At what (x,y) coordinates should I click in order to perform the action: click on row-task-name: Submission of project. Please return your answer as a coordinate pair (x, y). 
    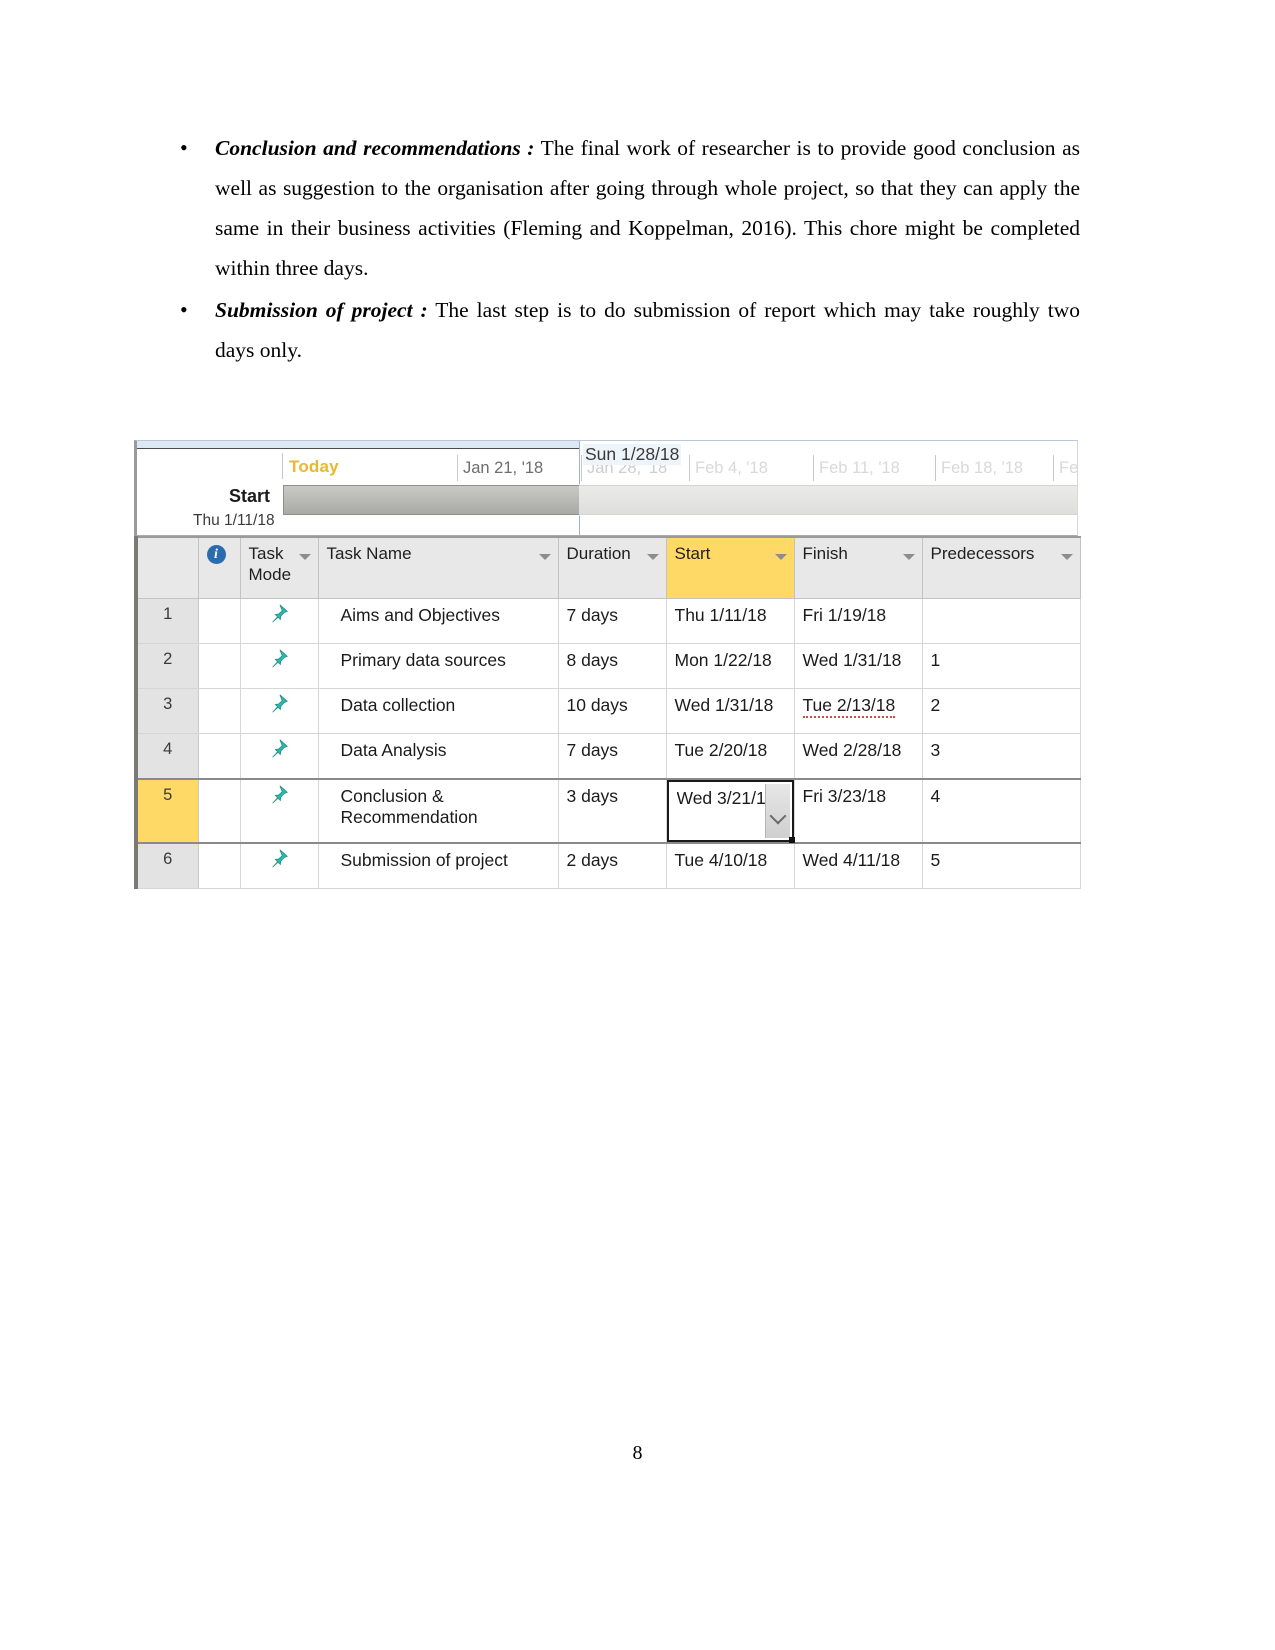
    Looking at the image, I should click on (438, 865).